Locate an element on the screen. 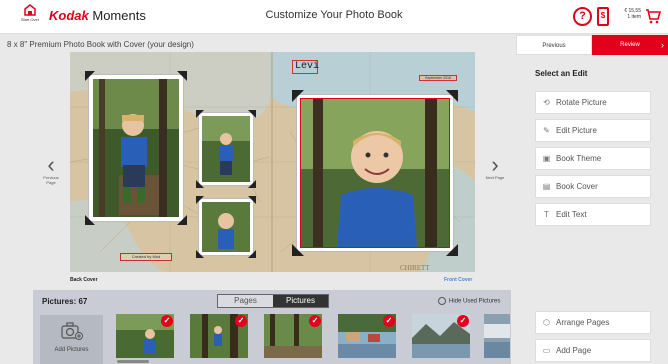  cart-icon is located at coordinates (653, 16).